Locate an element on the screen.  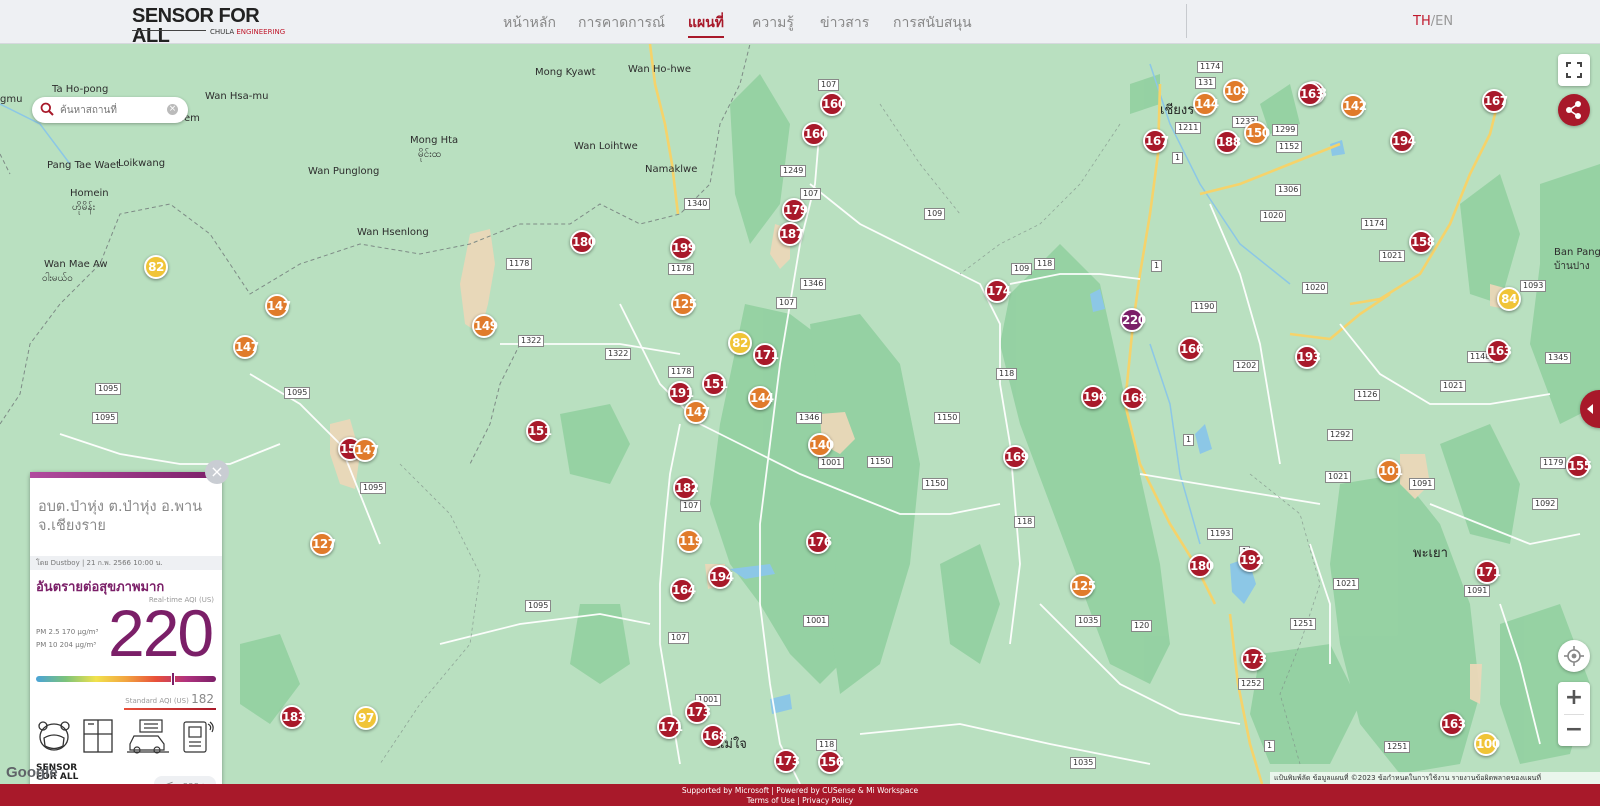
aqi-marker: 97 is located at coordinates (366, 718).